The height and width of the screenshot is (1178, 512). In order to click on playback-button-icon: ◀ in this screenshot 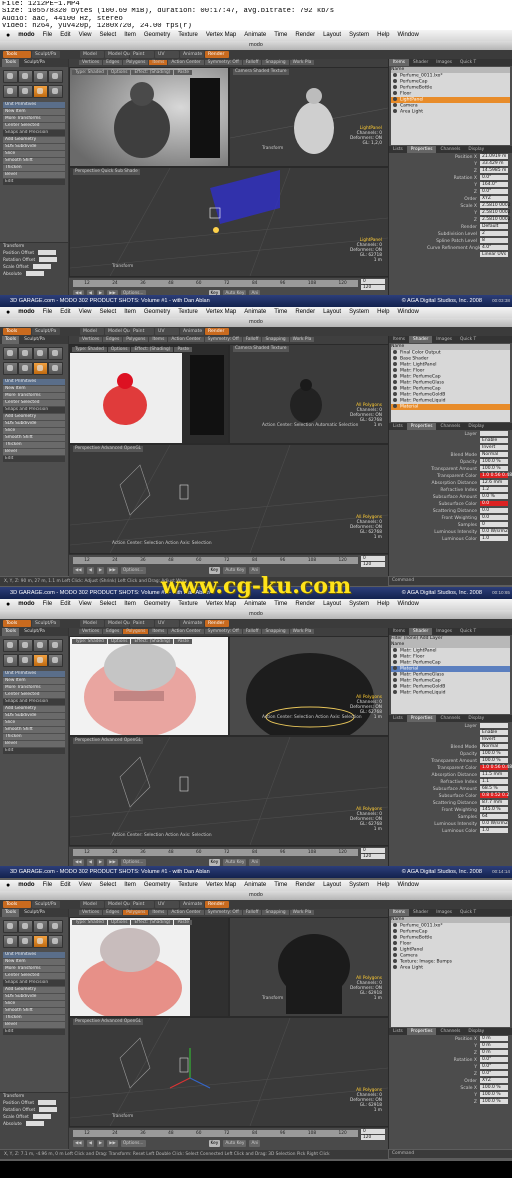, I will do `click(90, 862)`.